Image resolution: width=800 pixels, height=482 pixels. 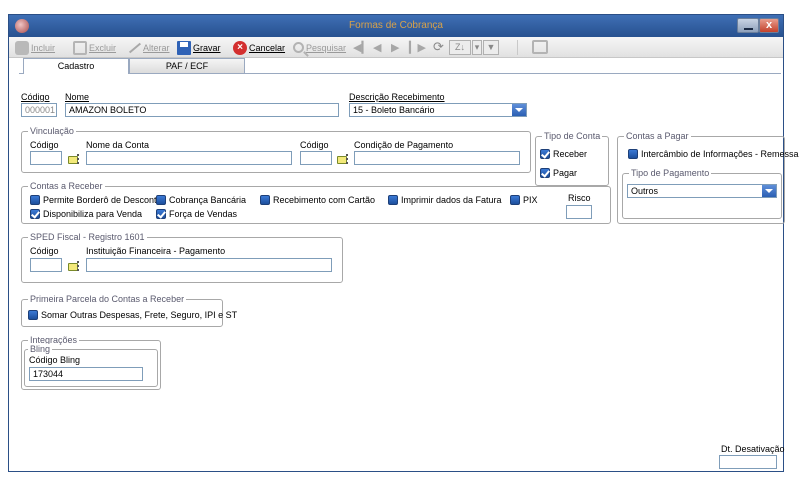 I want to click on vinculacao-codigo-field, so click(x=46, y=158).